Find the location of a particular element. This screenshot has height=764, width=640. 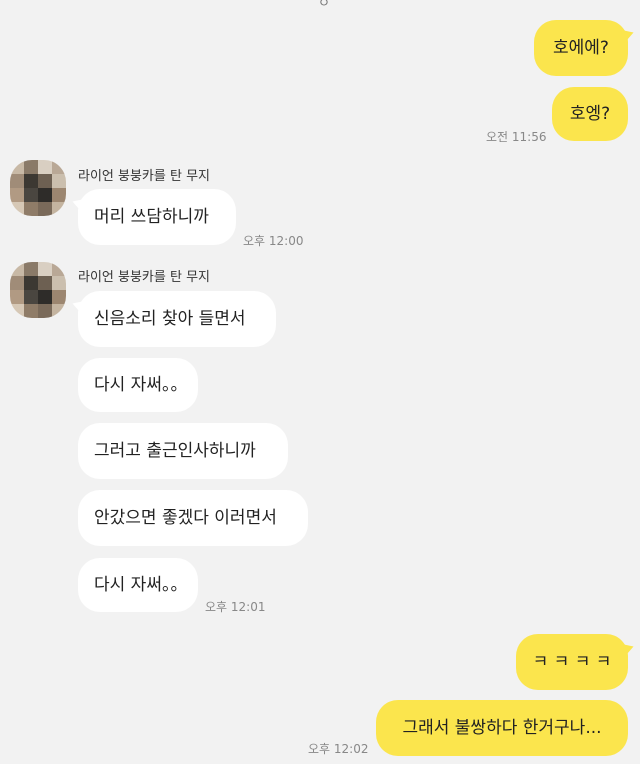

their-message-bubble: 안갔으면 좋겠다 이러면서 is located at coordinates (193, 518).